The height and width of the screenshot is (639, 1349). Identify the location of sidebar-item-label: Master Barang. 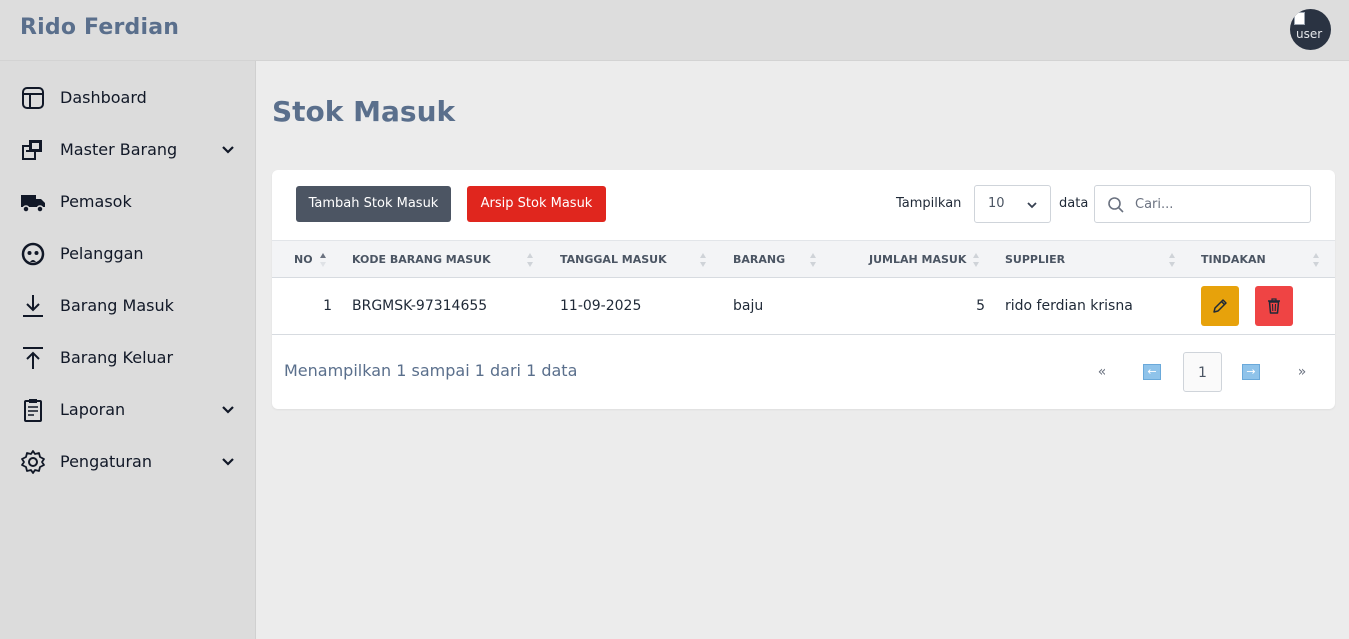
(119, 149).